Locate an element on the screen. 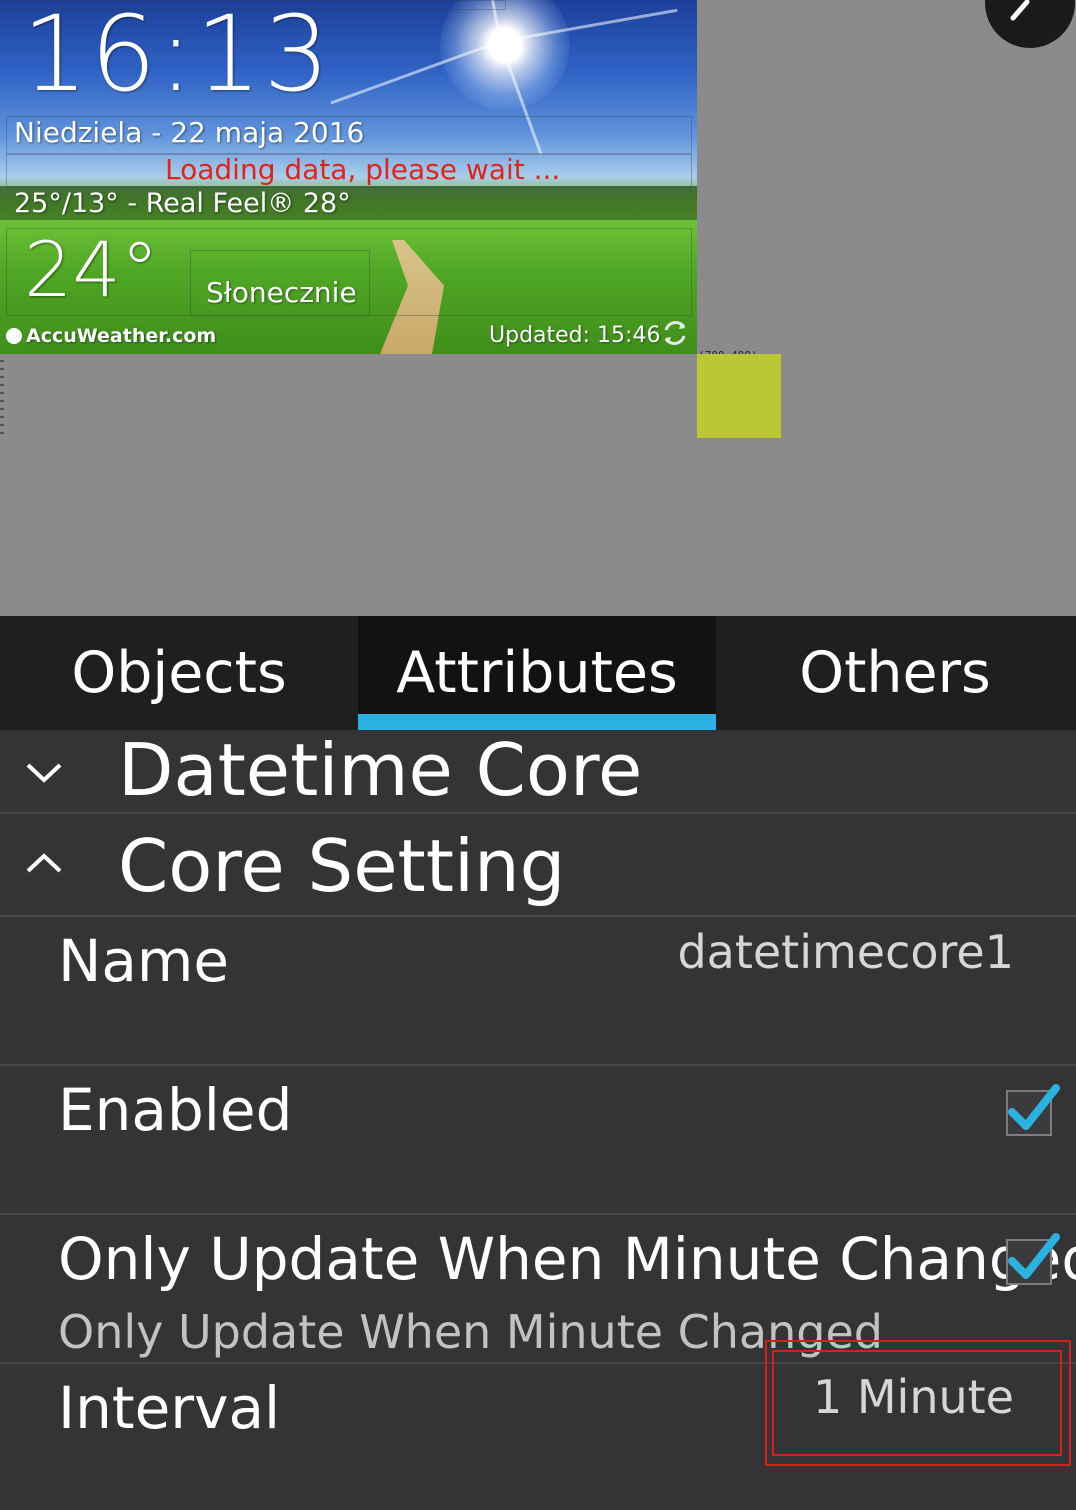  section-title: Core Setting is located at coordinates (342, 866).